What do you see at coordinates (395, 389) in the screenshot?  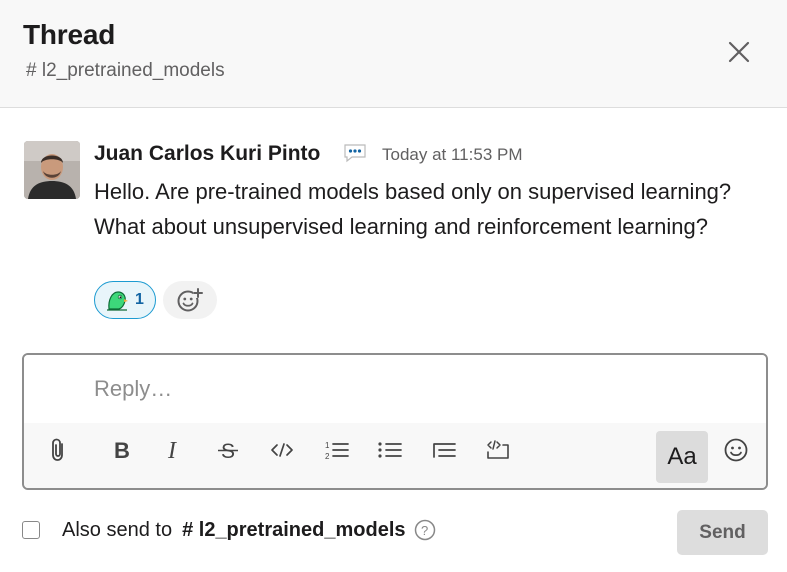 I see `reply-input` at bounding box center [395, 389].